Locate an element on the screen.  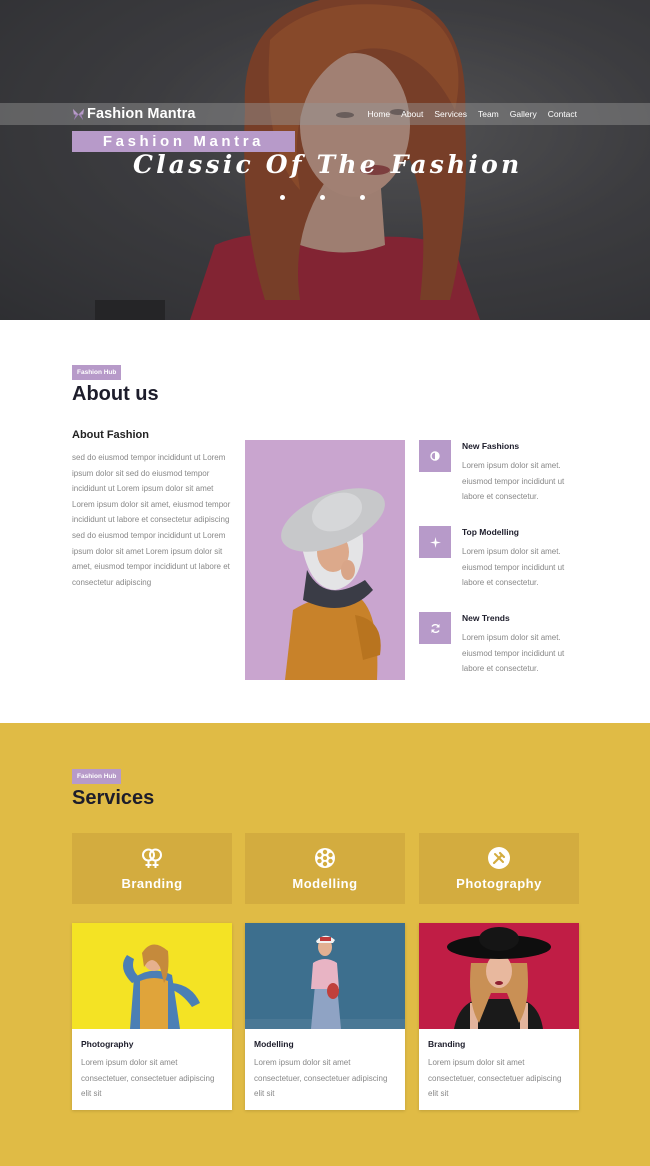
nav-link-services: Services is located at coordinates (450, 114).